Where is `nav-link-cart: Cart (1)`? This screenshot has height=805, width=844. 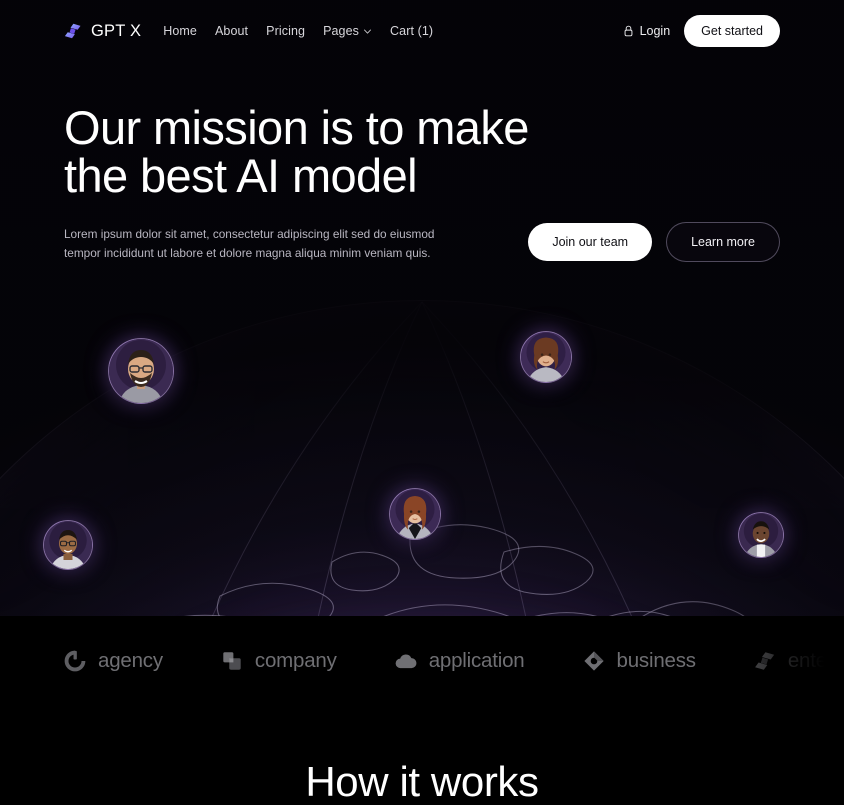
nav-link-cart: Cart (1) is located at coordinates (411, 31).